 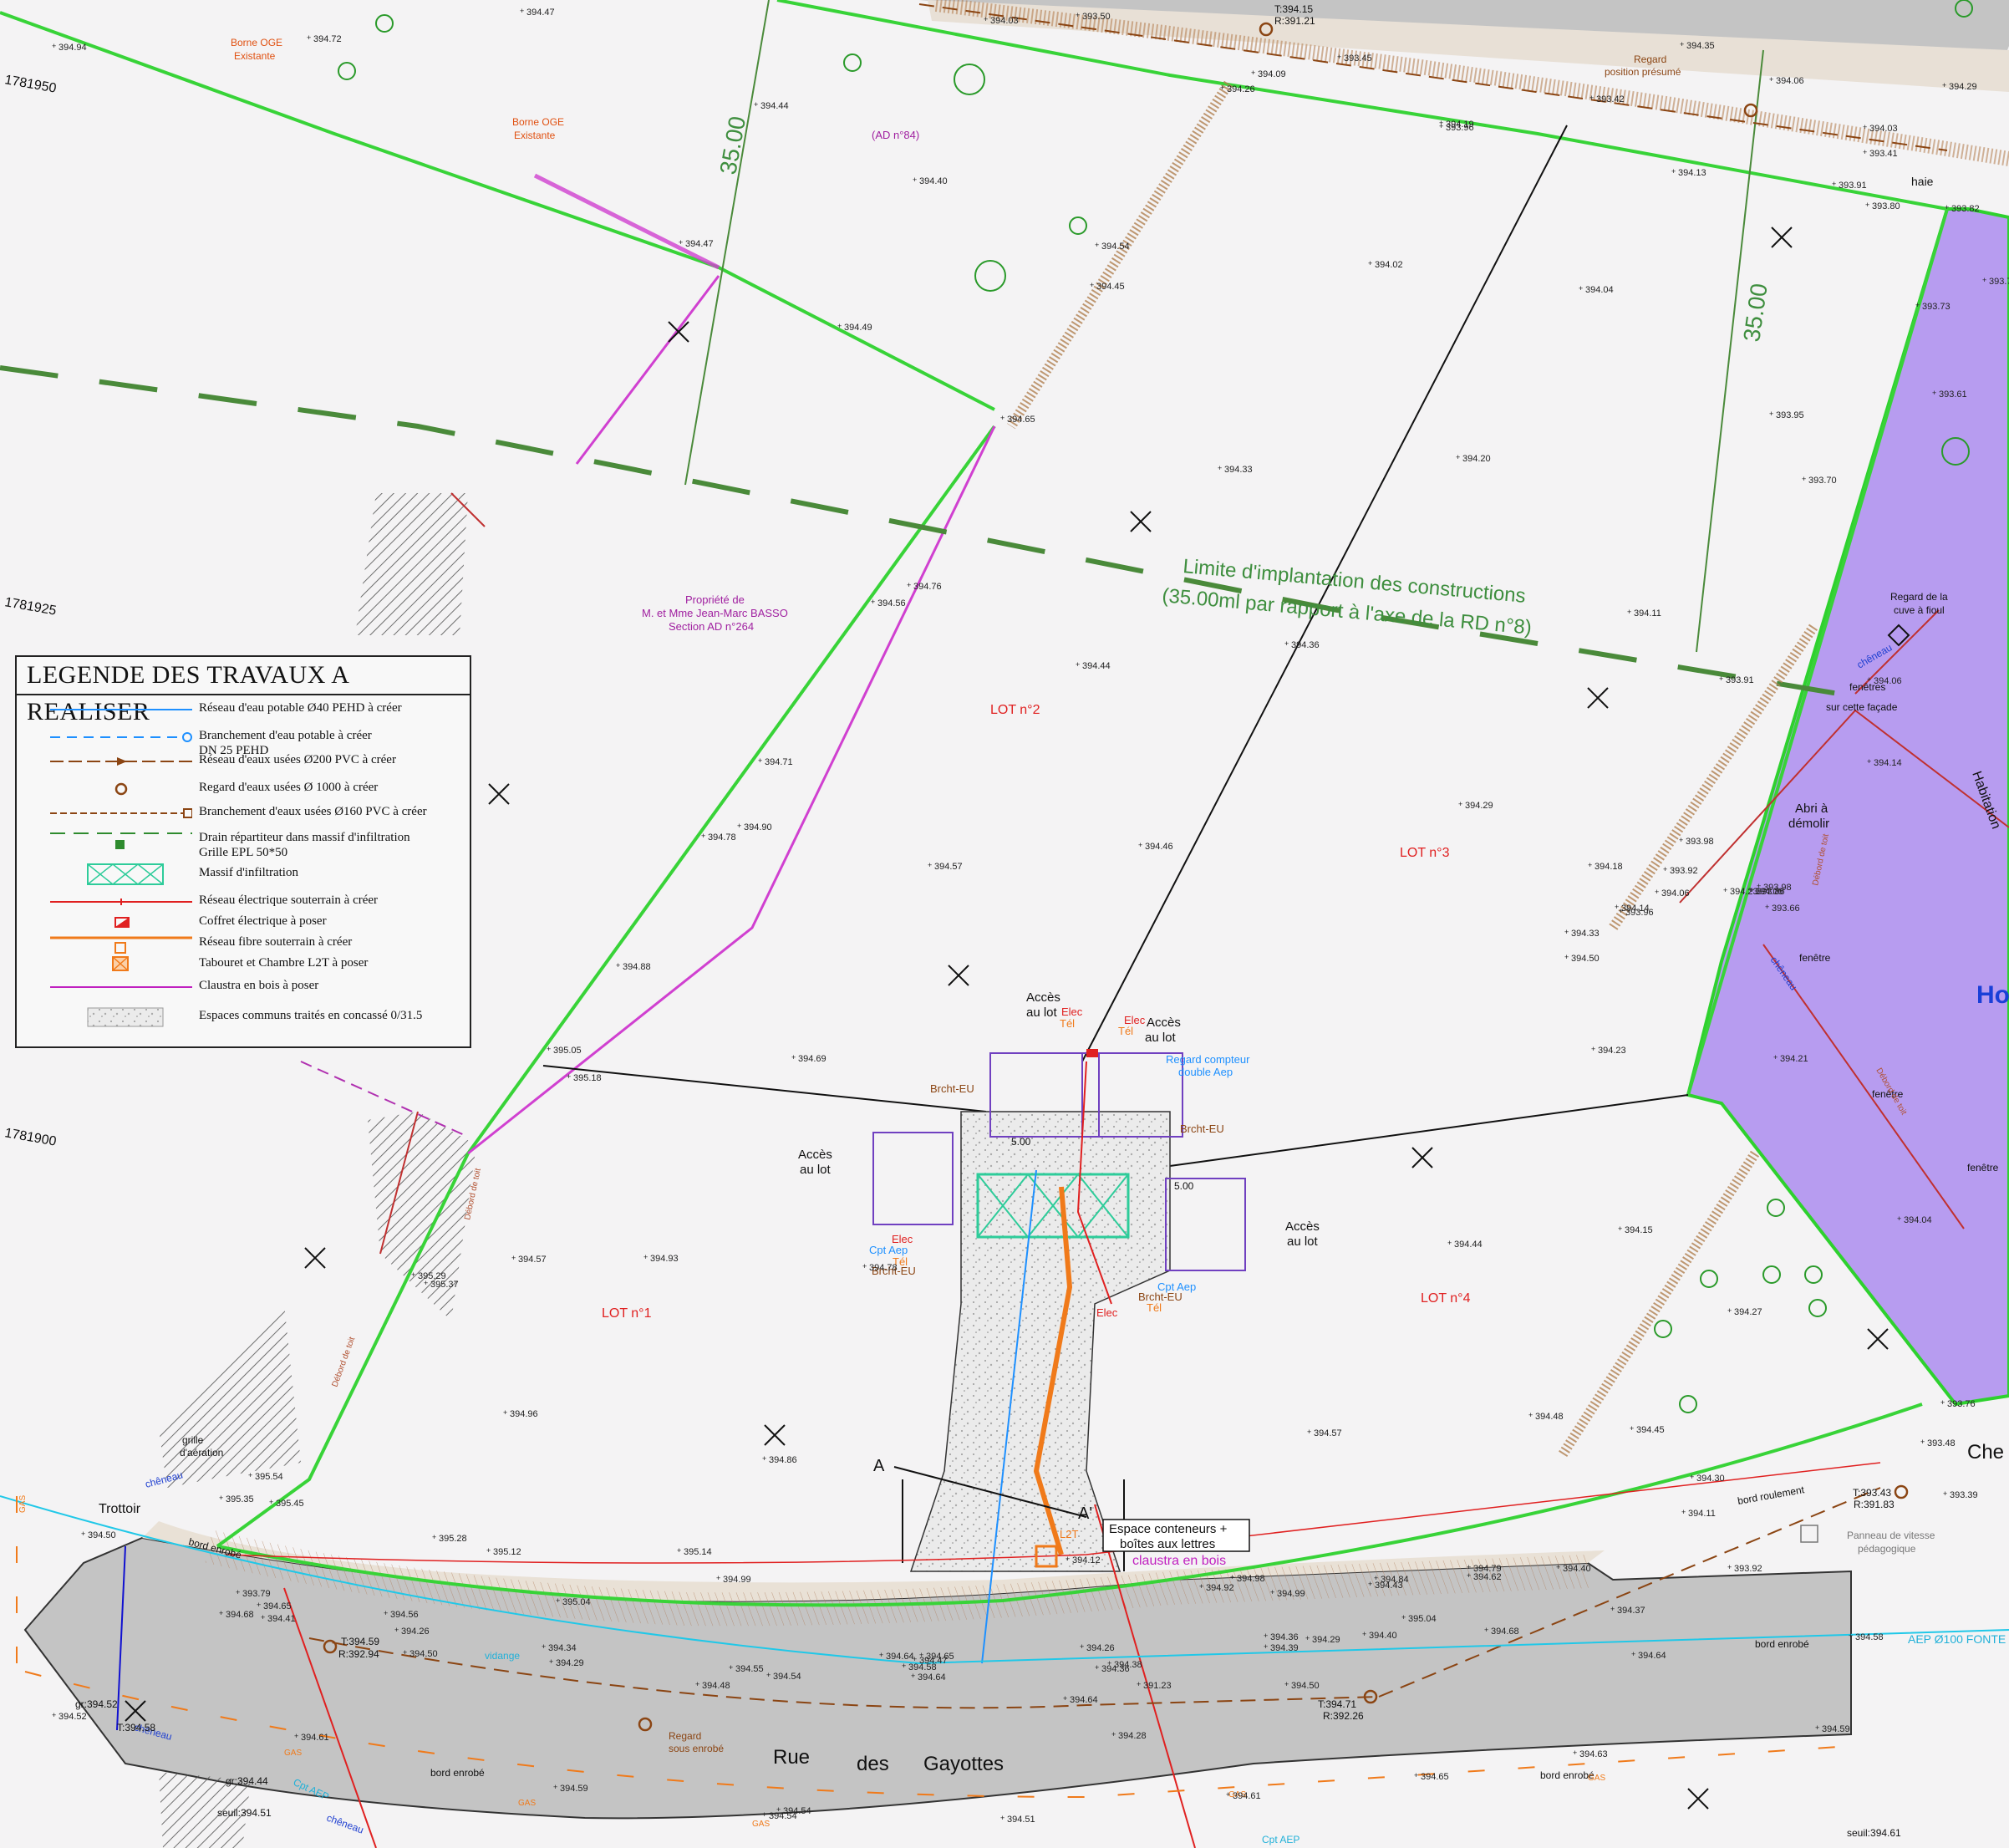 I want to click on legend-item: Réseau d'eaux usées Ø200 PVC à créer, so click(x=244, y=761).